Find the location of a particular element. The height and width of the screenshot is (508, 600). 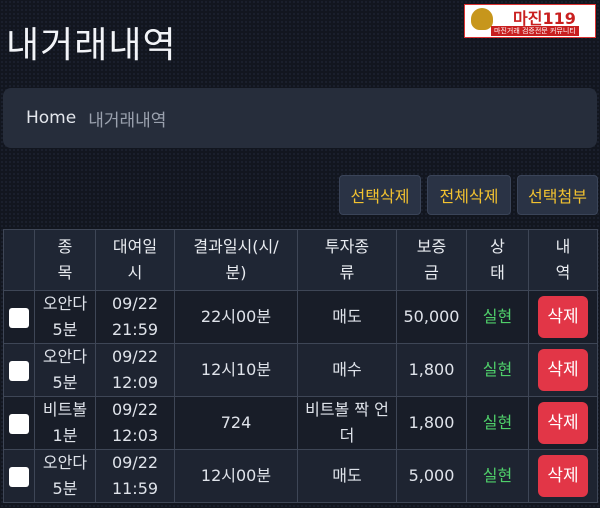

cell-result-time: 12시00분 is located at coordinates (236, 476).